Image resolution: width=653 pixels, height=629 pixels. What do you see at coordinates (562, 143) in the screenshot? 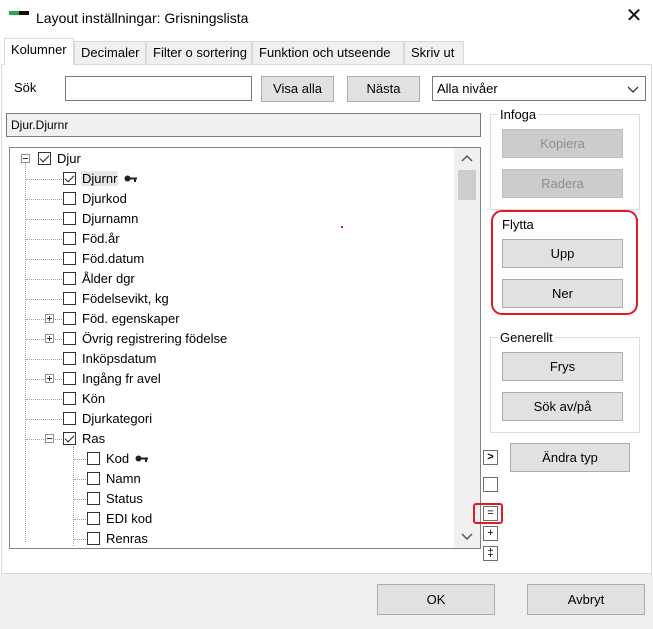
I see `copy-button: Kopiera` at bounding box center [562, 143].